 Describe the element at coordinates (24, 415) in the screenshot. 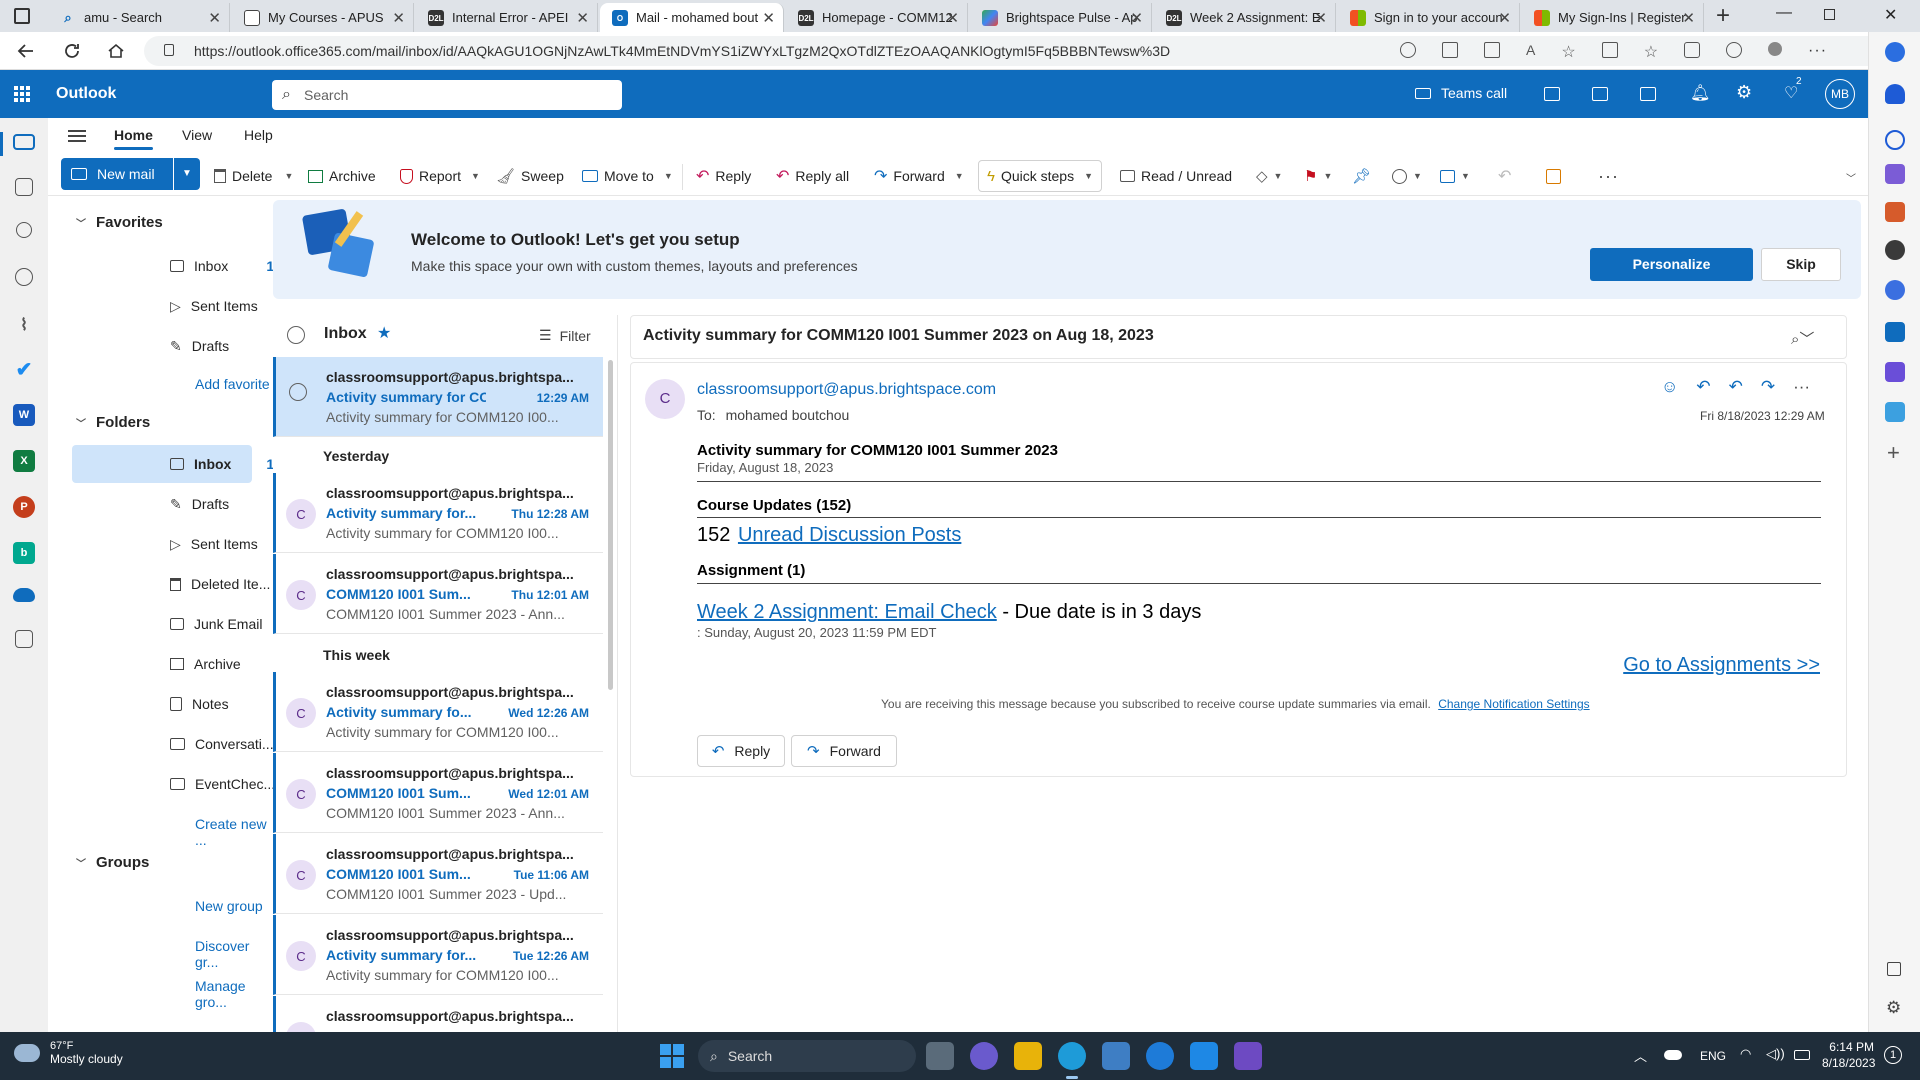

I see `word-app-icon: W` at that location.